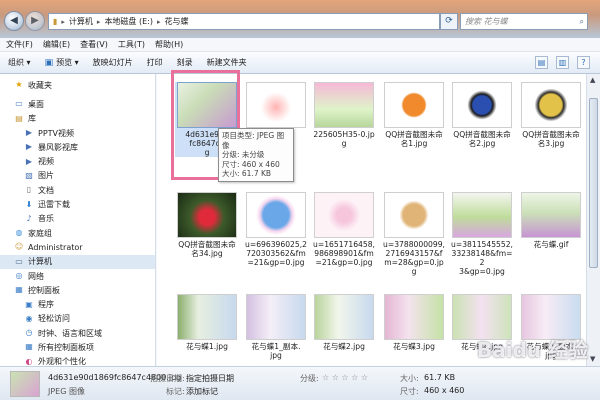  Describe the element at coordinates (345, 377) in the screenshot. I see `rating-stars: ☆ ☆ ☆ ☆ ☆` at that location.